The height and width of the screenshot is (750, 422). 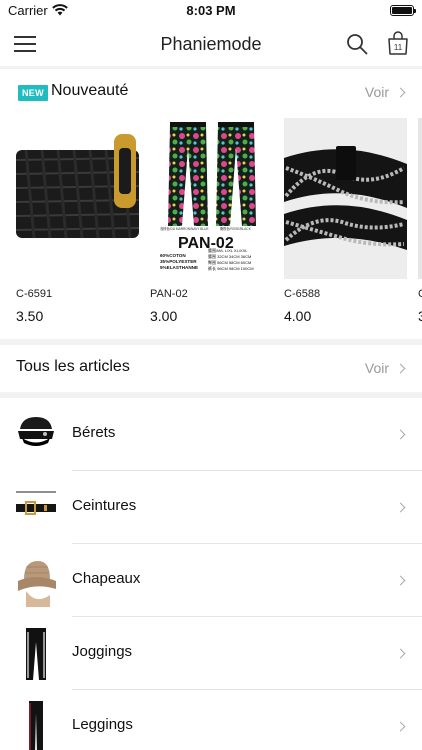 What do you see at coordinates (345, 198) in the screenshot?
I see `product-image-rhinestone-belt` at bounding box center [345, 198].